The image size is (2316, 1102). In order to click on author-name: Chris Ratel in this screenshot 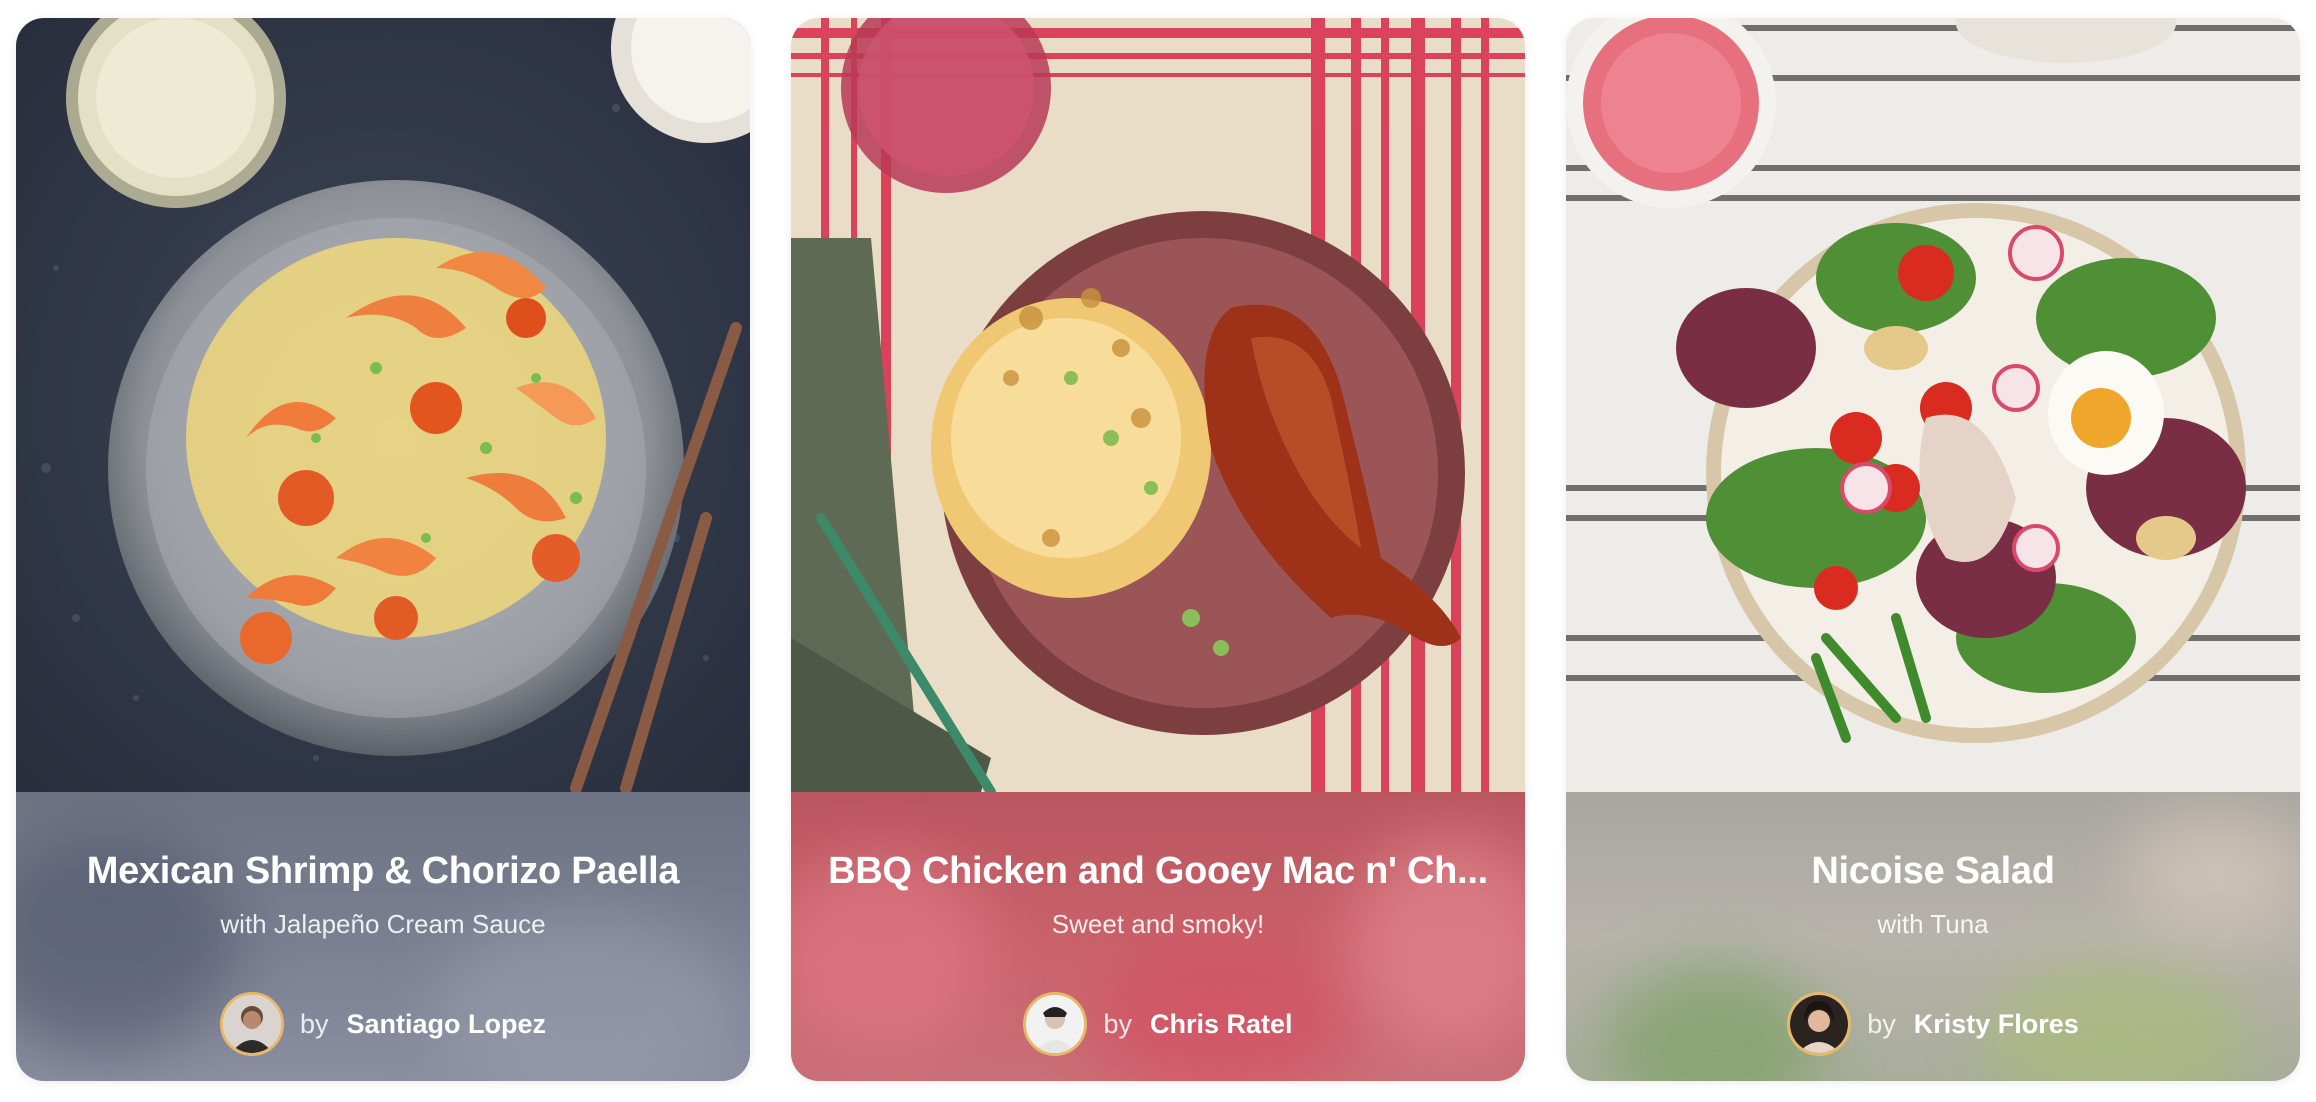, I will do `click(1221, 1024)`.